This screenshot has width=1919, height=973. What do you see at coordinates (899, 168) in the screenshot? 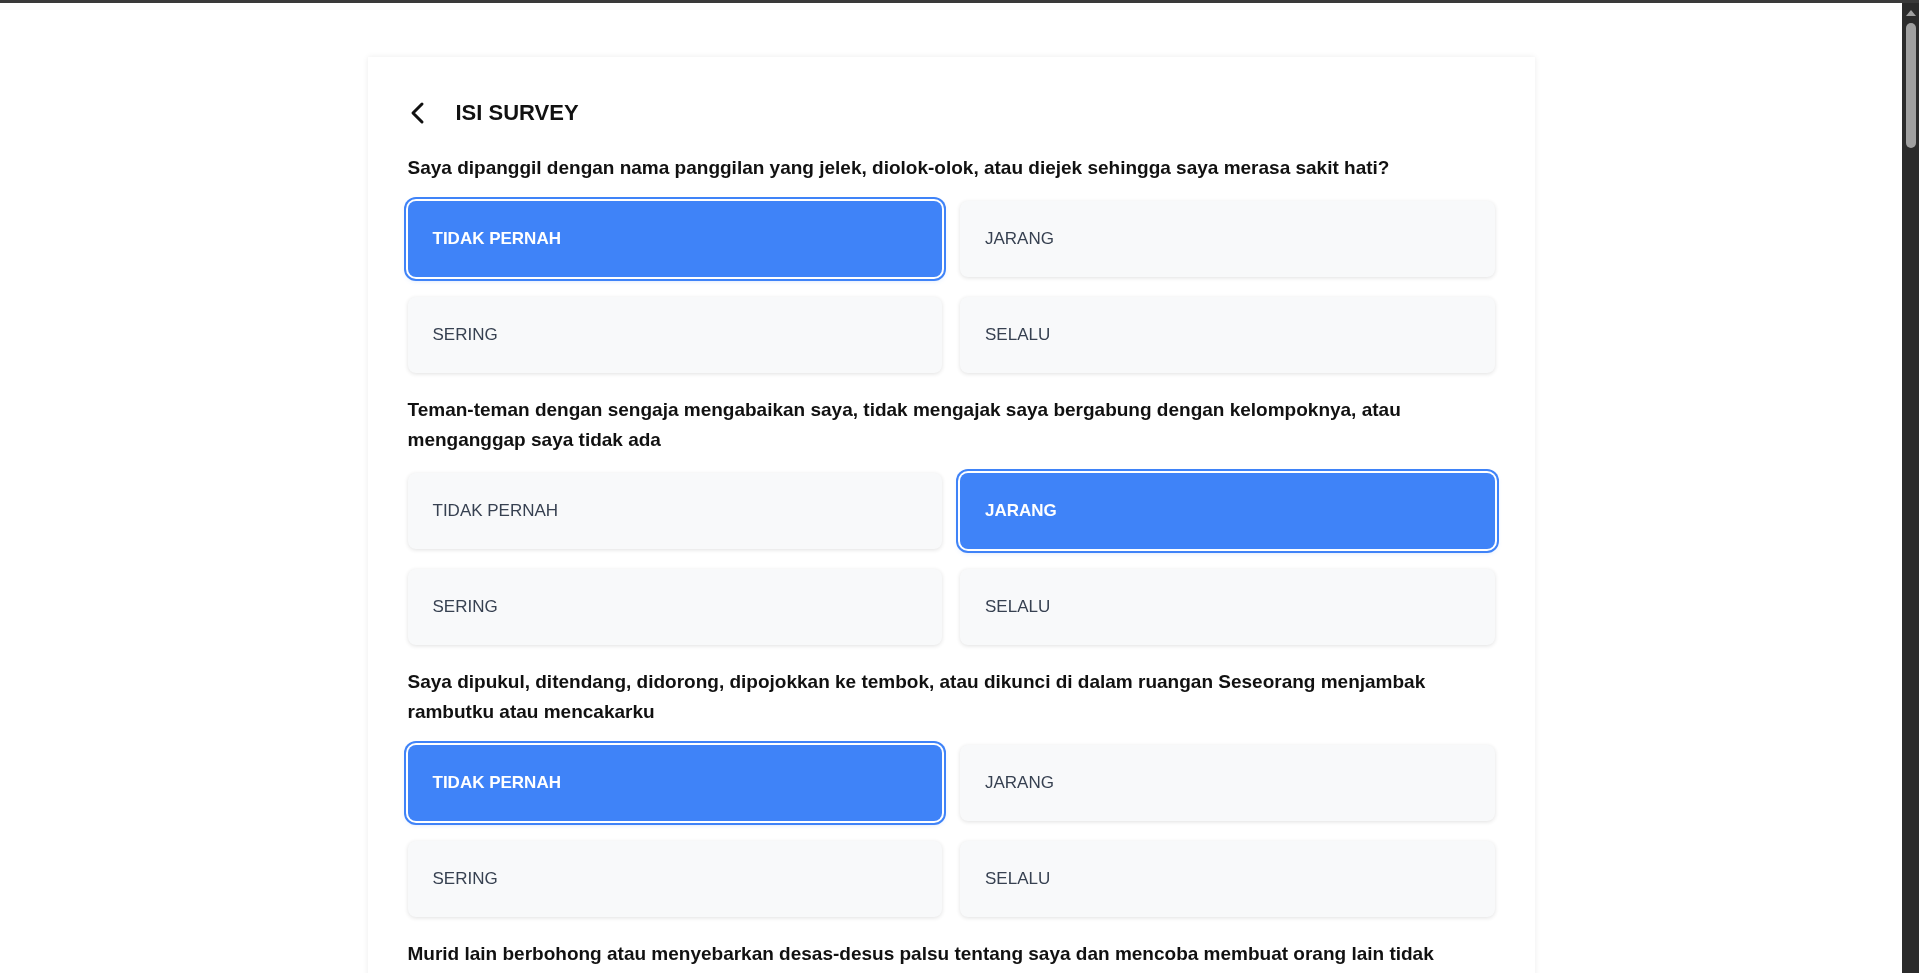
I see `question-text: Saya dipanggil dengan nama panggilan yang jelek, diolok-olok, atau diejek sehingga saya merasa sakit hati?` at bounding box center [899, 168].